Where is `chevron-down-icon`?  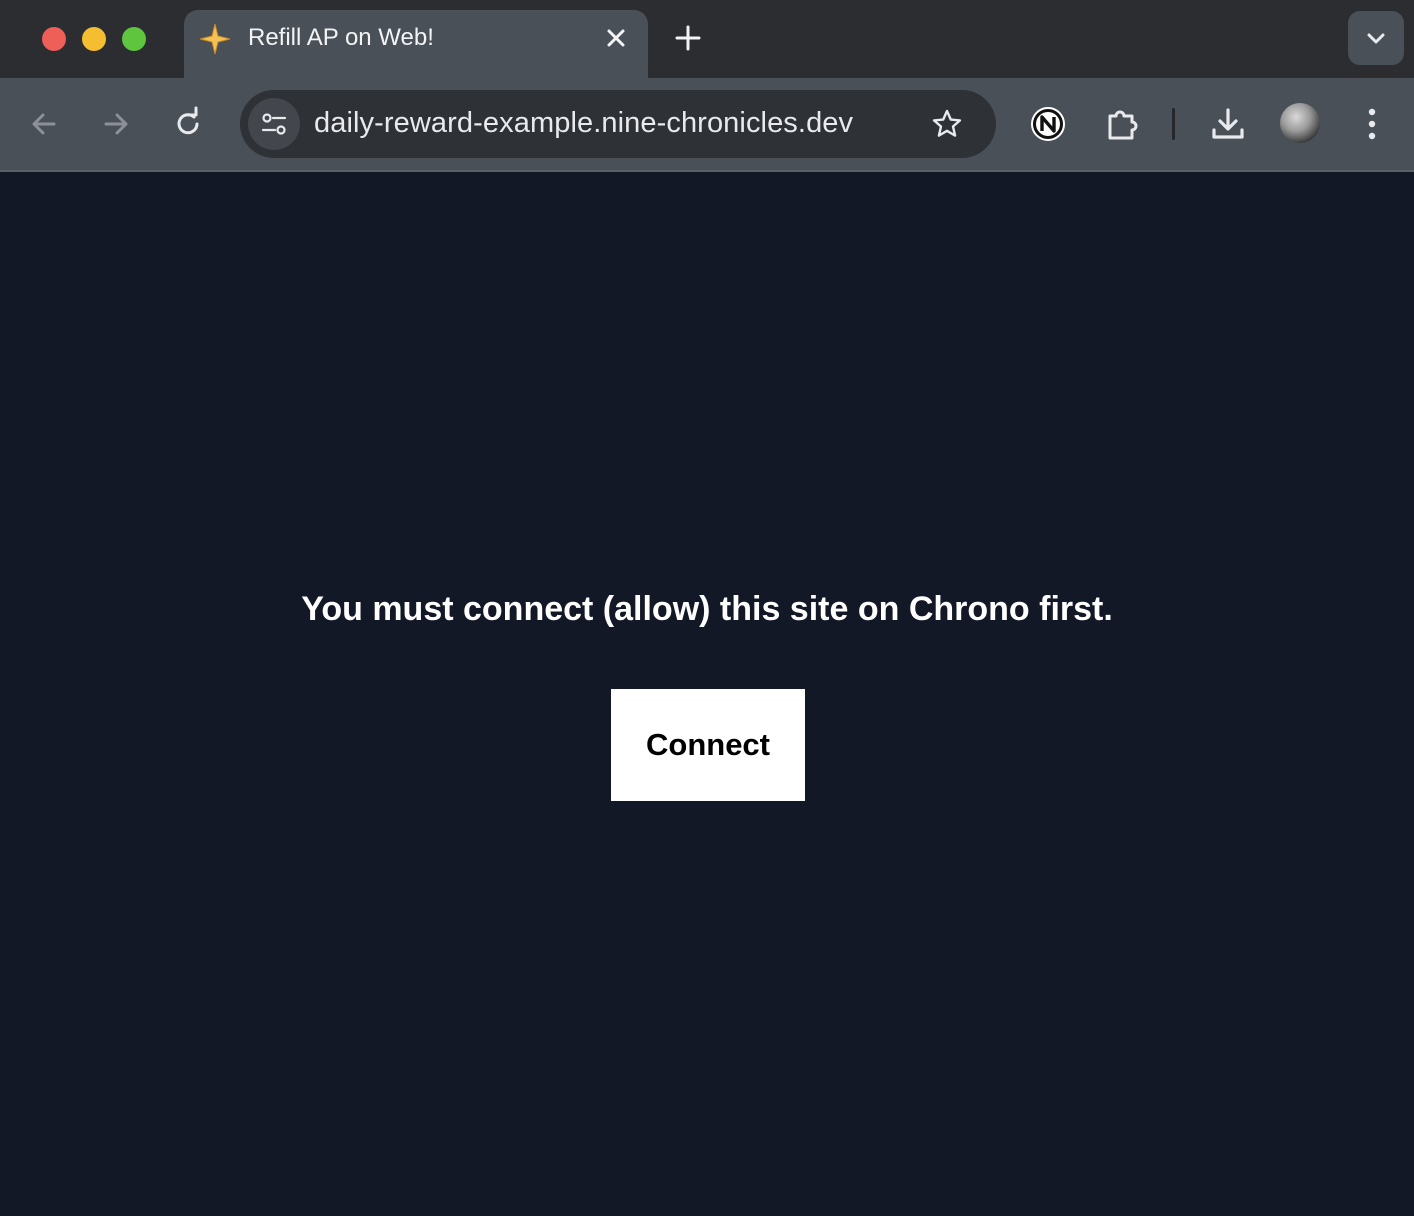 chevron-down-icon is located at coordinates (1376, 38).